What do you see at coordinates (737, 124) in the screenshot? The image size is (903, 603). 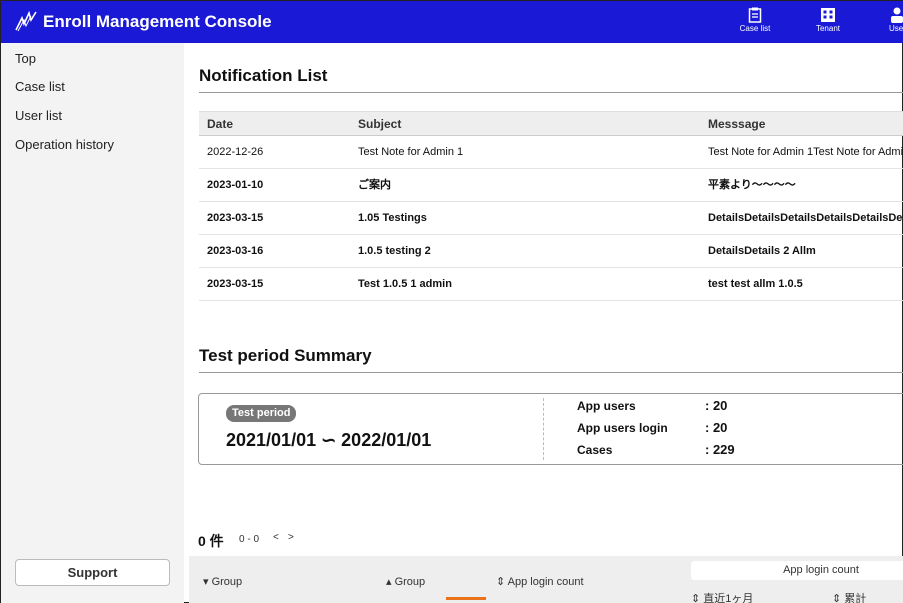 I see `column-header-message: Messsage` at bounding box center [737, 124].